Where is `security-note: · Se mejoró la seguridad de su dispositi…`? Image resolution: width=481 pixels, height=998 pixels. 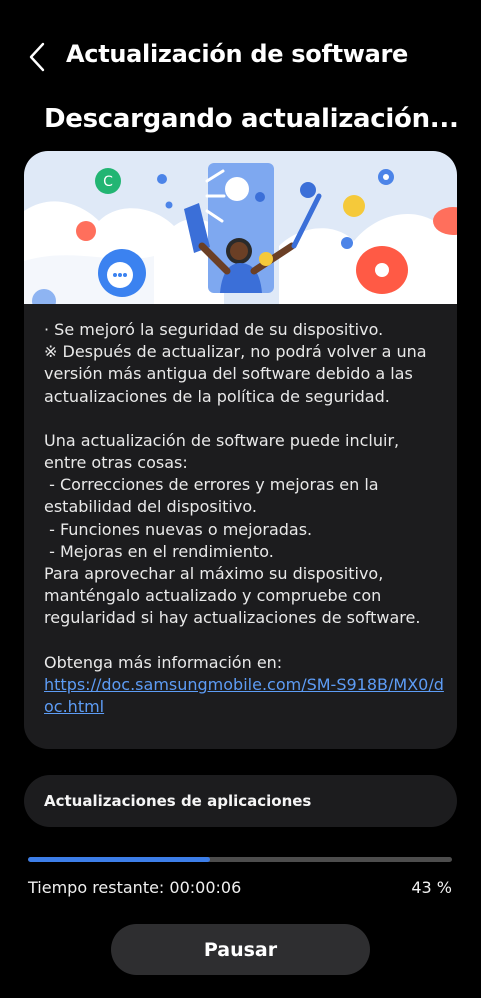 security-note: · Se mejoró la seguridad de su dispositi… is located at coordinates (214, 329).